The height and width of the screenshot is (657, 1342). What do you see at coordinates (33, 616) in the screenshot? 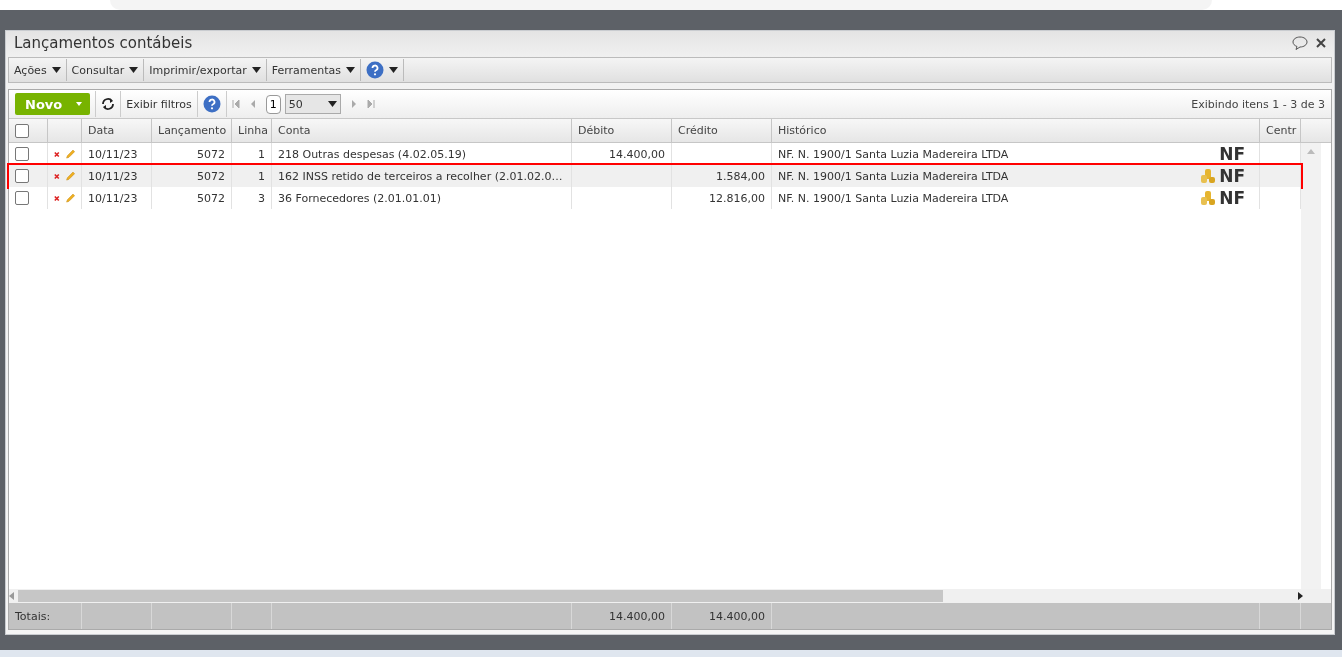
I see `totals-label: Totais:` at bounding box center [33, 616].